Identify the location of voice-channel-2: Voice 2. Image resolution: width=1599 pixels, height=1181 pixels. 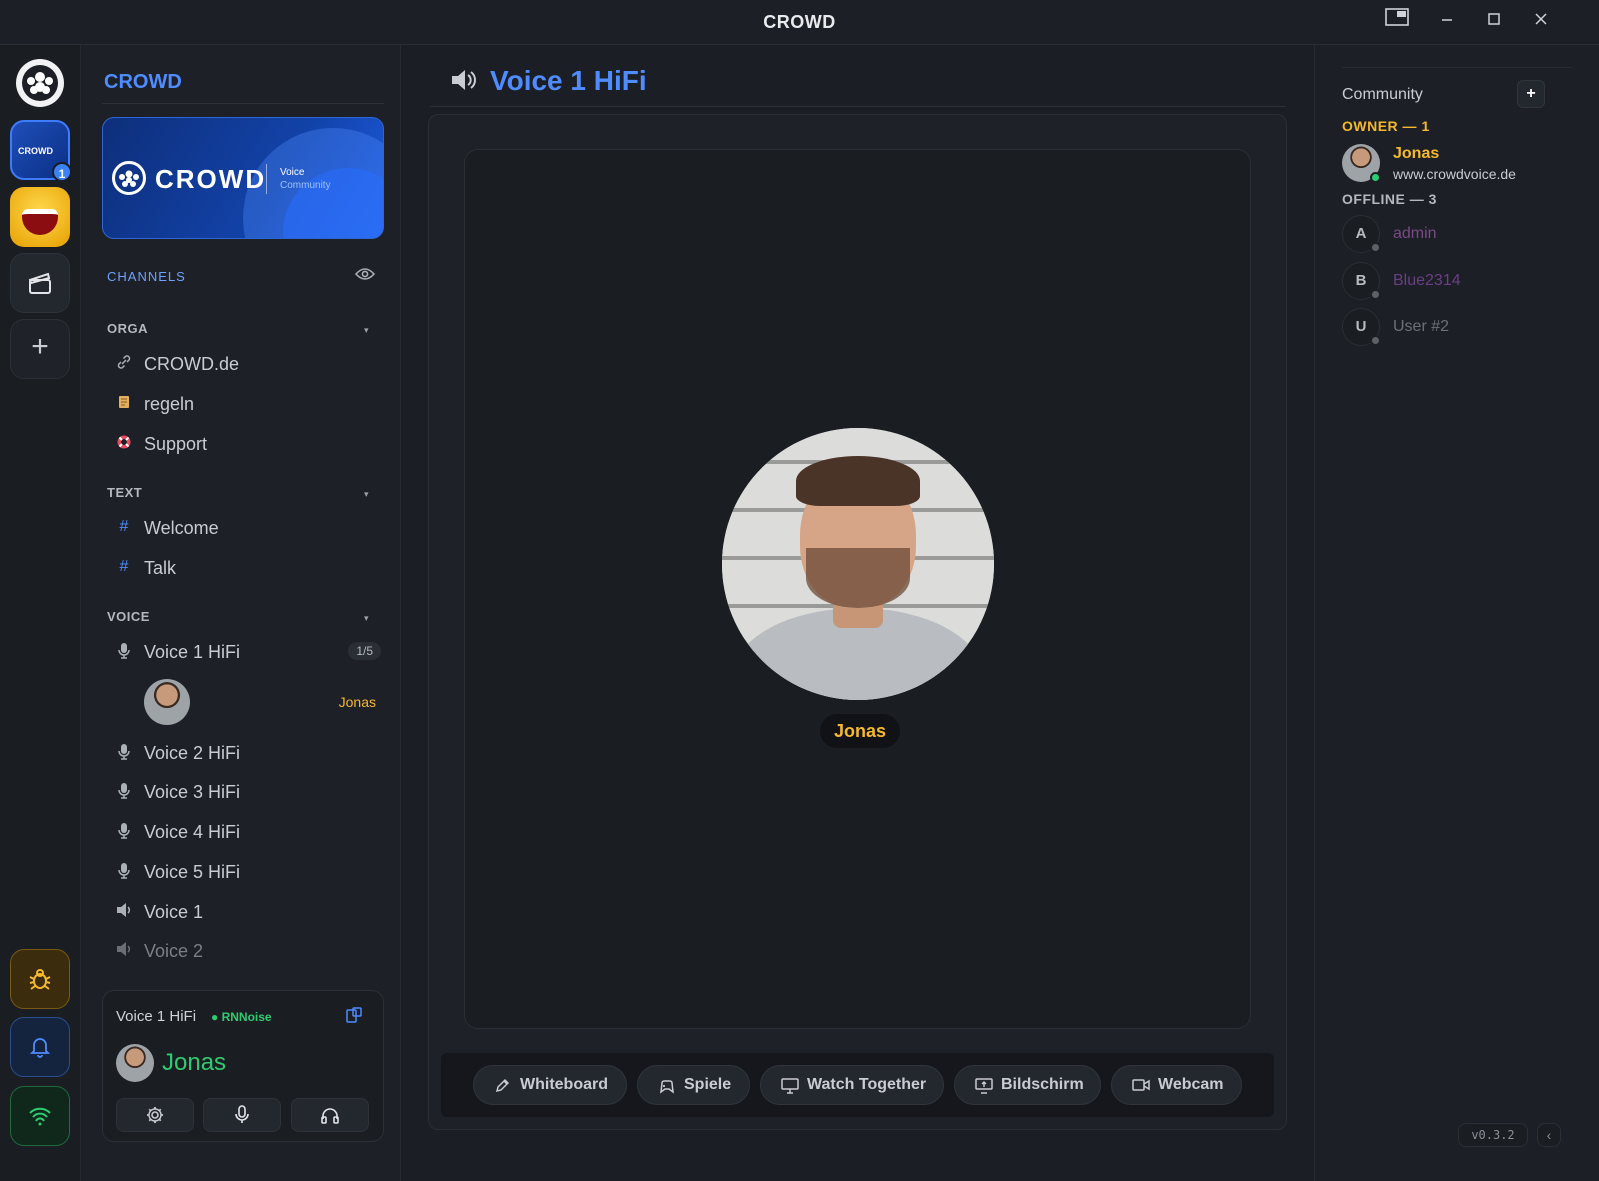
(245, 952).